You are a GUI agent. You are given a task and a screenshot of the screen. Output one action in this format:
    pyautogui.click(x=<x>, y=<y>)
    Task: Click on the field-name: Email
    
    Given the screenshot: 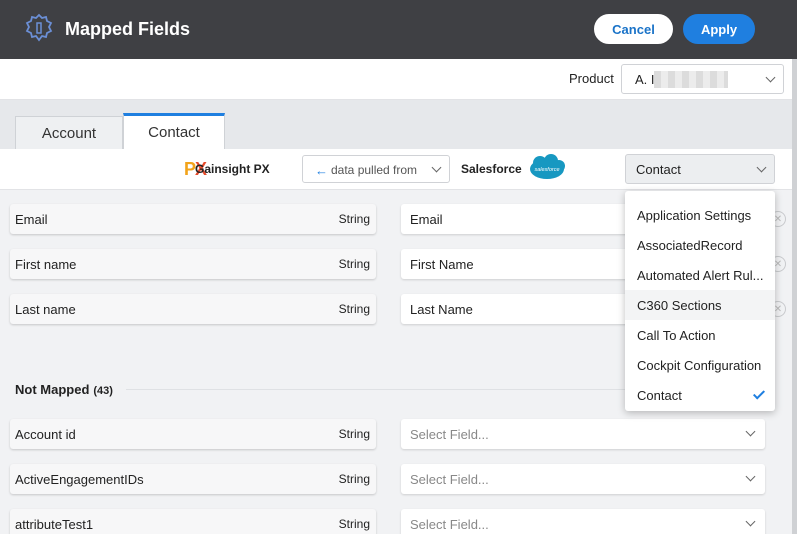 What is the action you would take?
    pyautogui.click(x=31, y=219)
    